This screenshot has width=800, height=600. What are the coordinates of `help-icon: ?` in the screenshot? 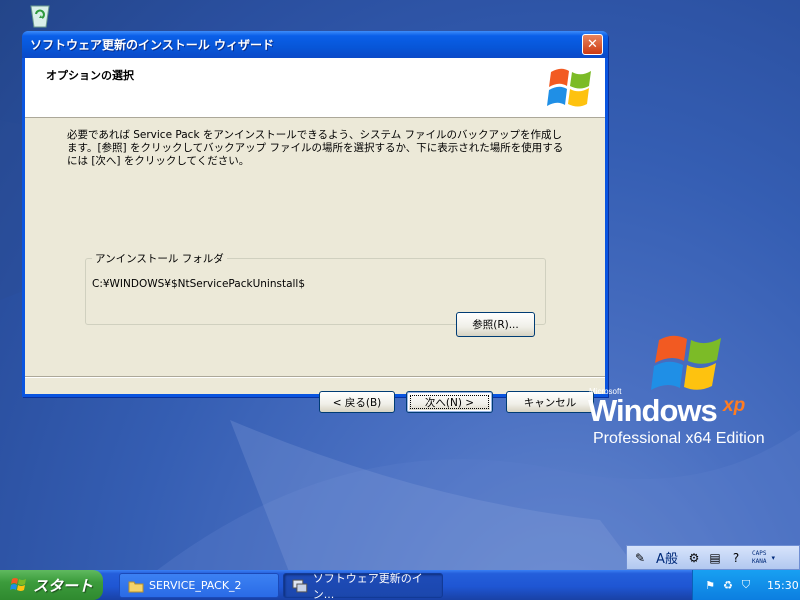 It's located at (736, 558).